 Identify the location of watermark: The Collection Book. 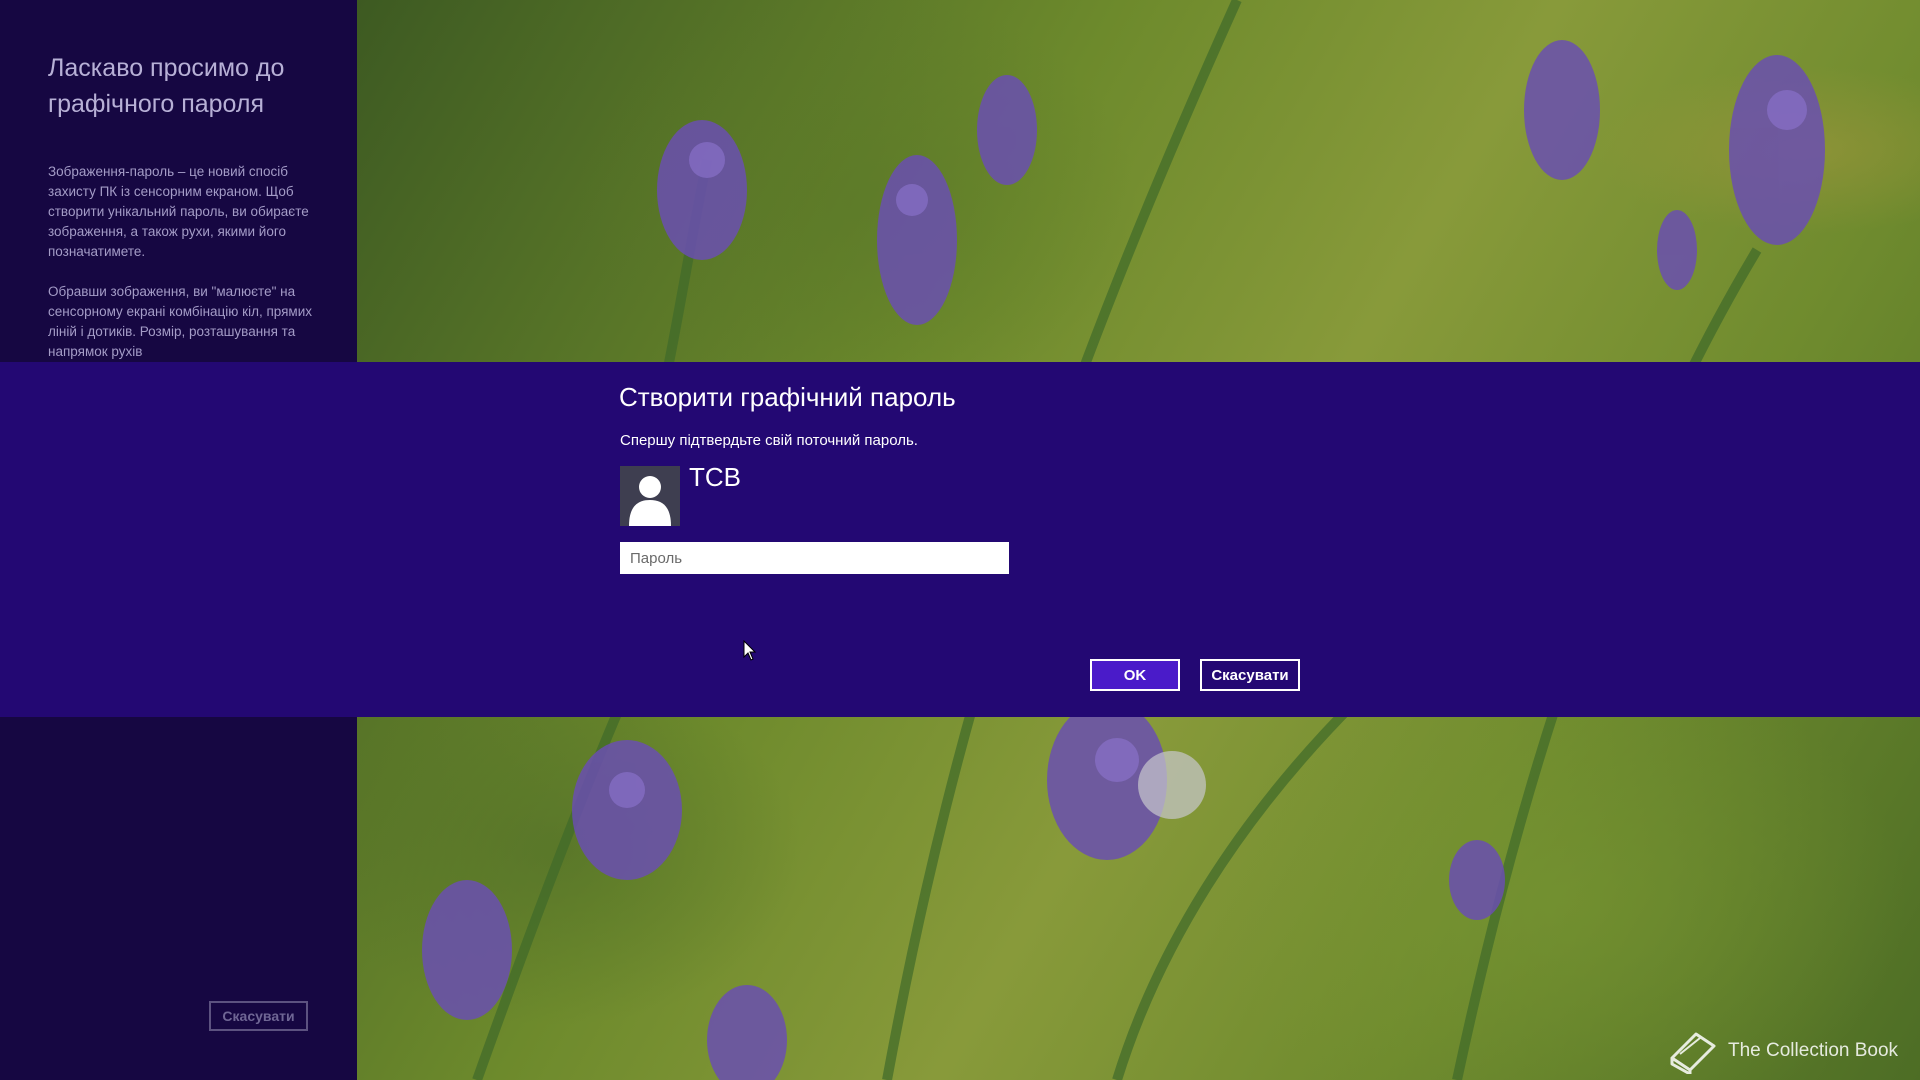
(1783, 1051).